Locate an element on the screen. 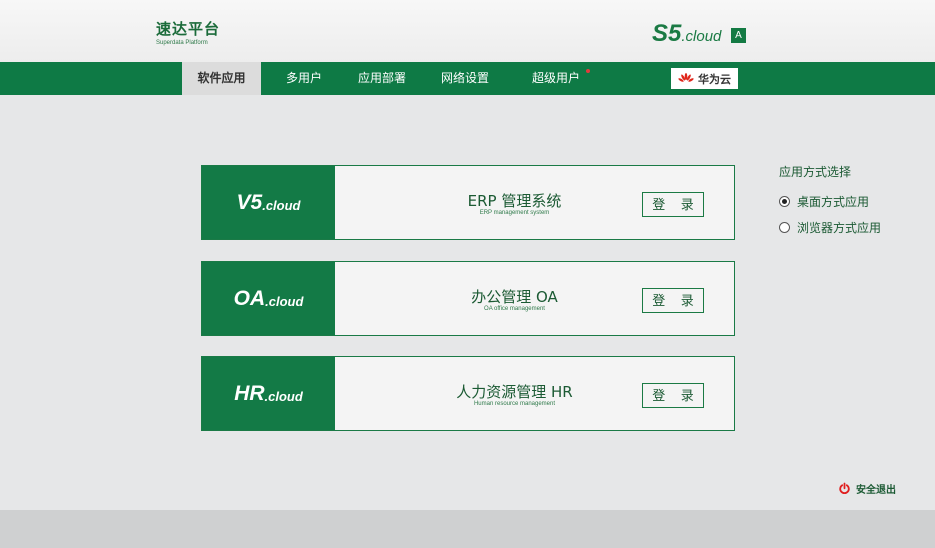  app-mode-selector: 应用方式选择 桌面方式应用 浏览器方式应用 is located at coordinates (830, 201).